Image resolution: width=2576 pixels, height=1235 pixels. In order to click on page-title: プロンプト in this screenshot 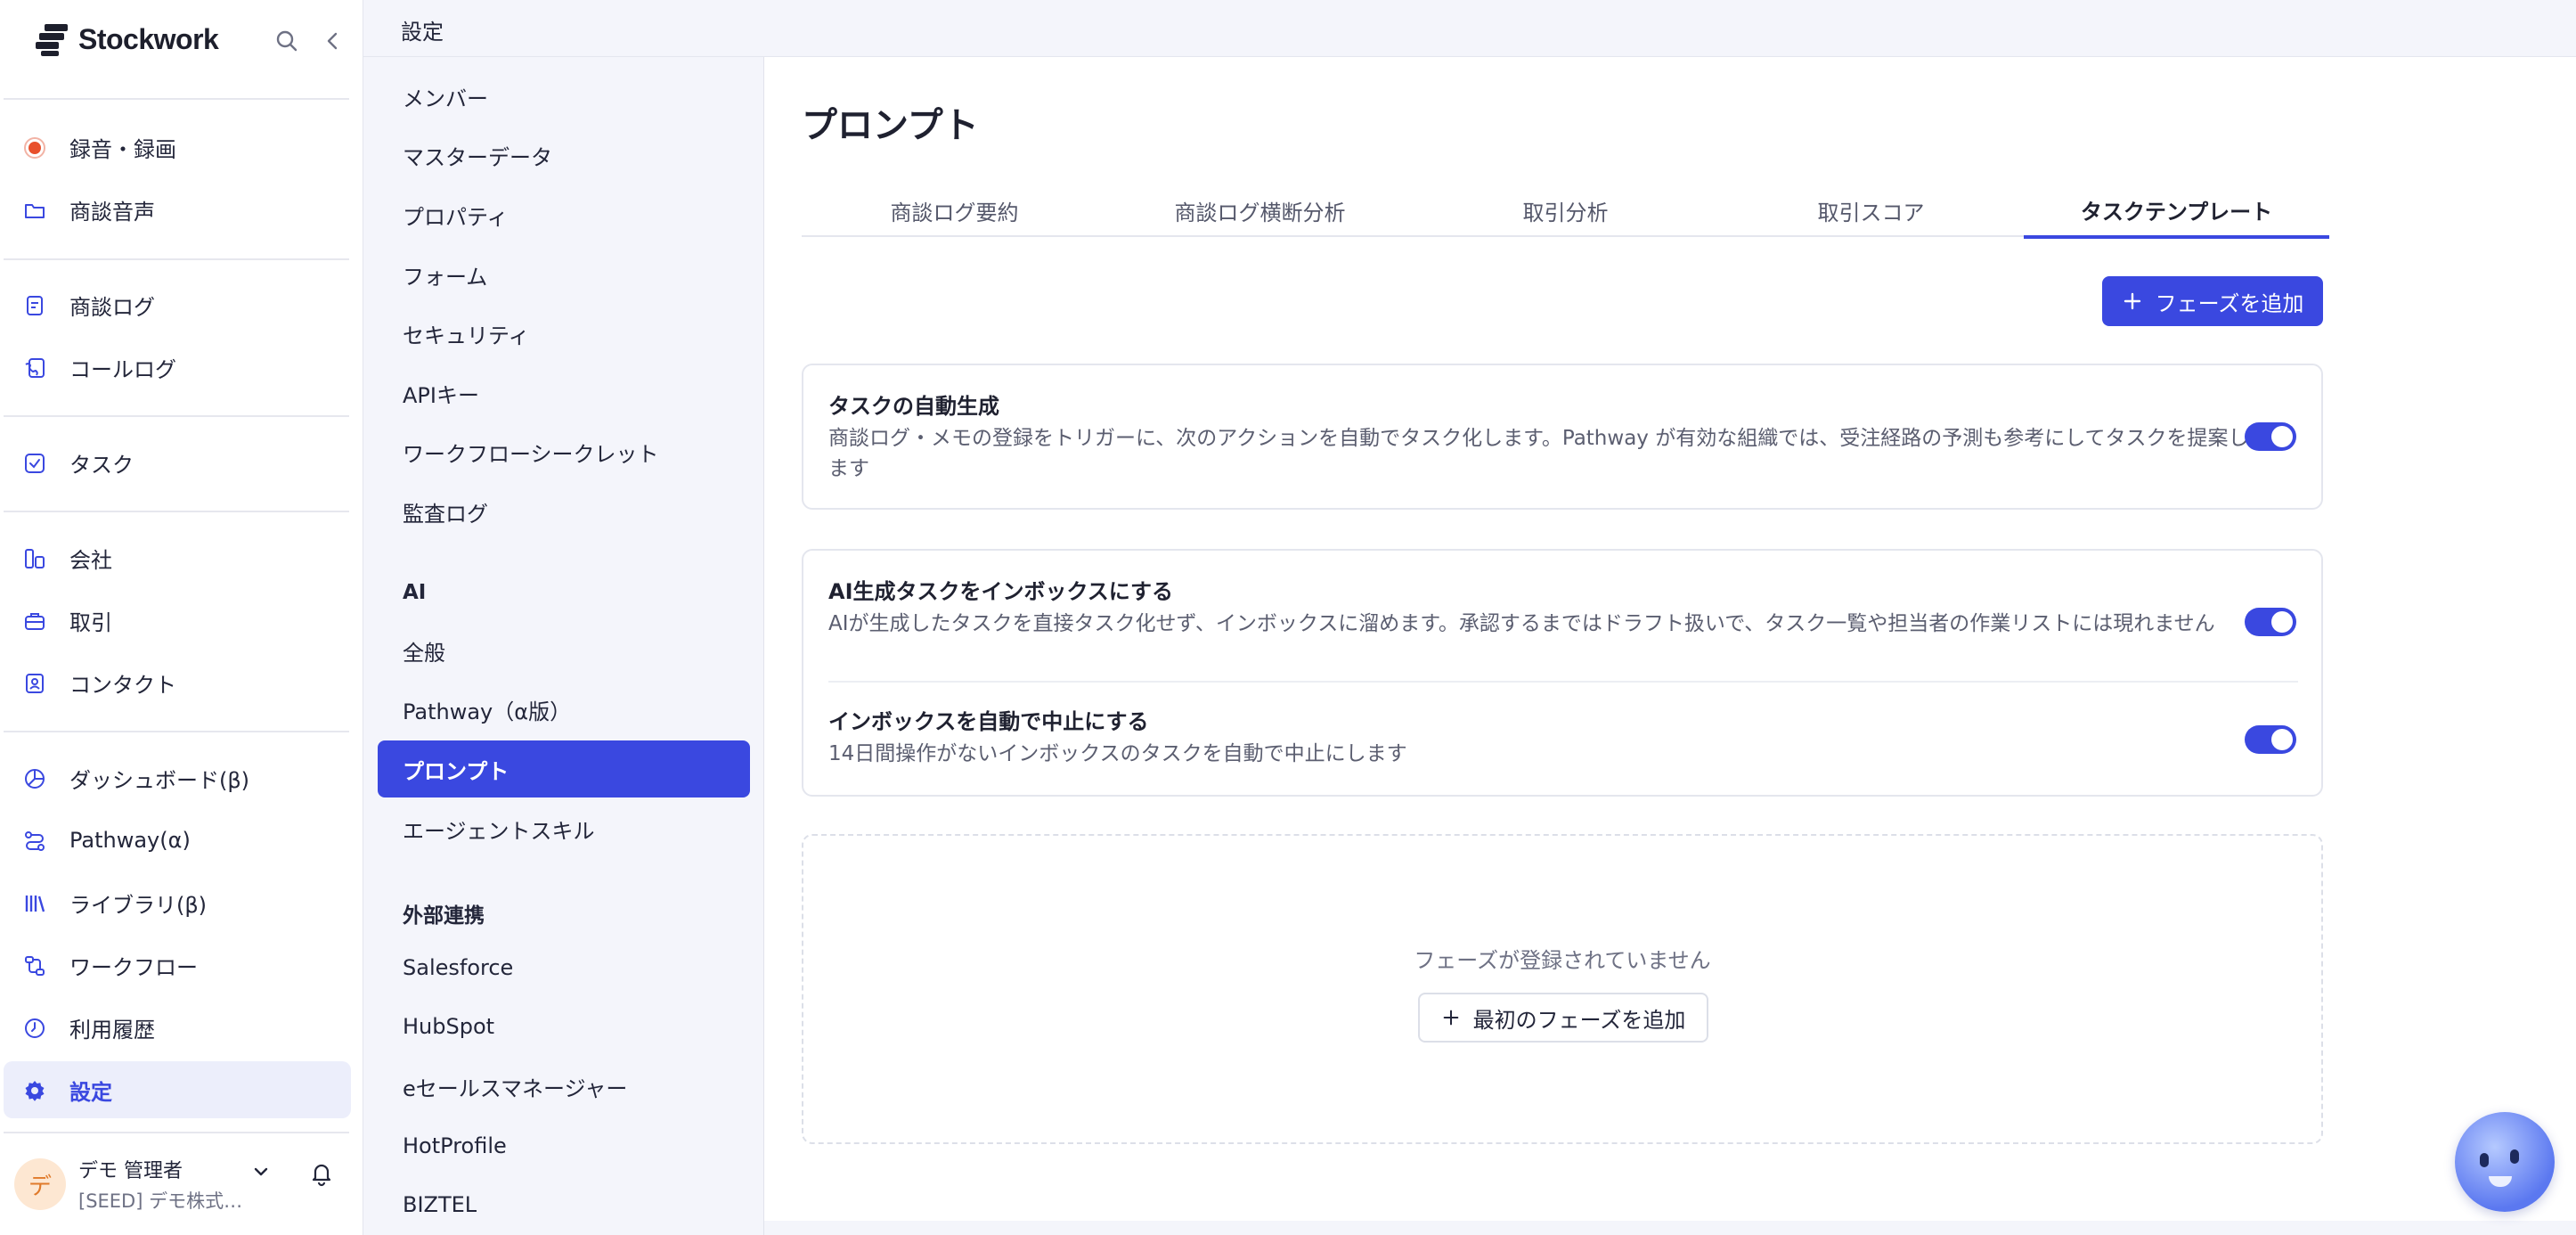, I will do `click(890, 125)`.